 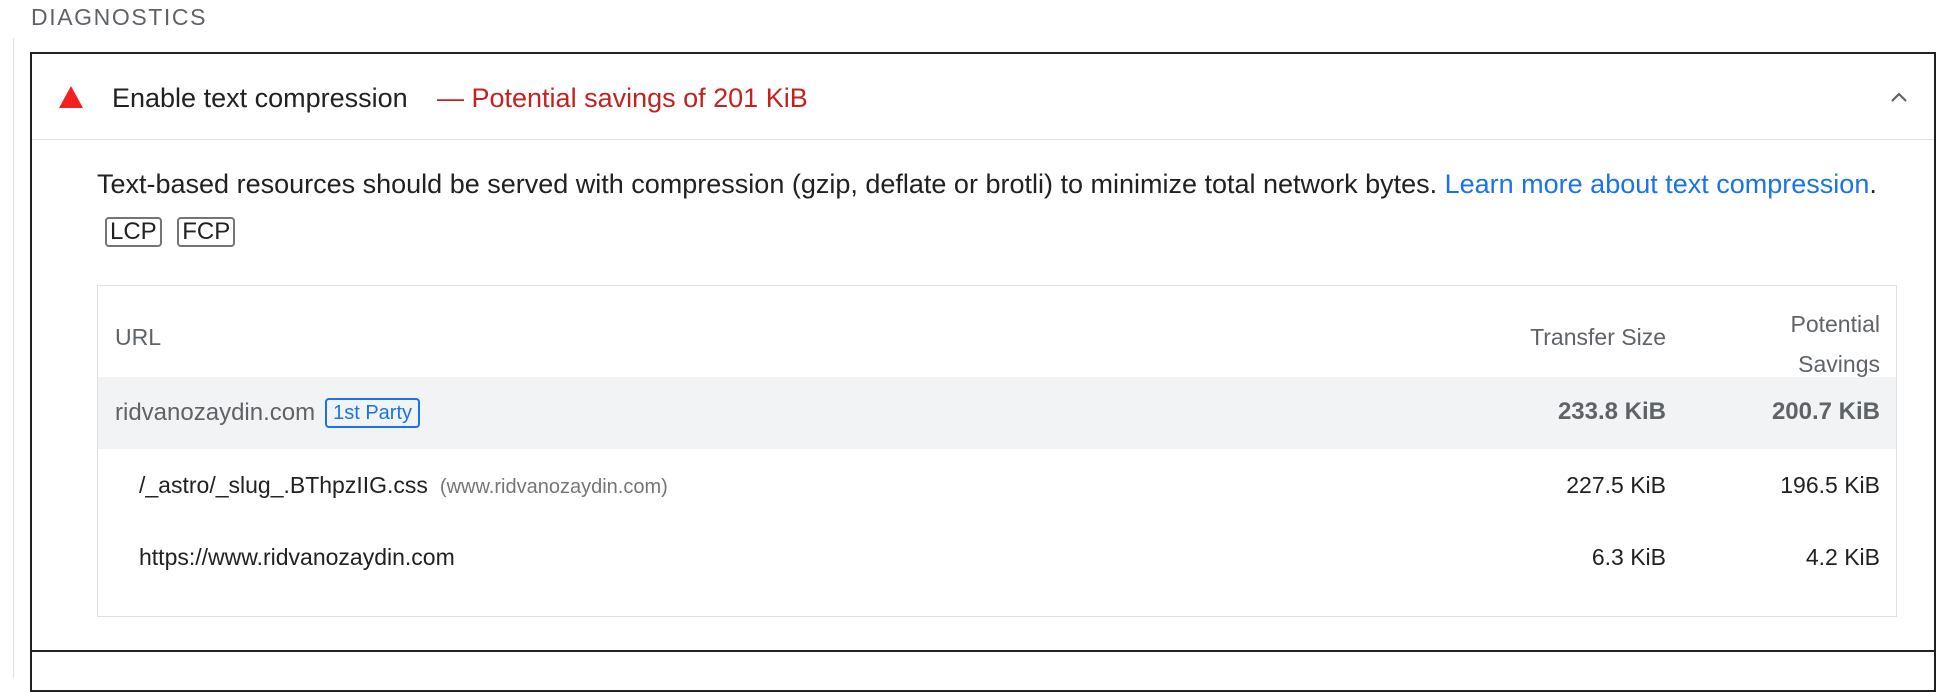 I want to click on description-period: ., so click(x=1873, y=184).